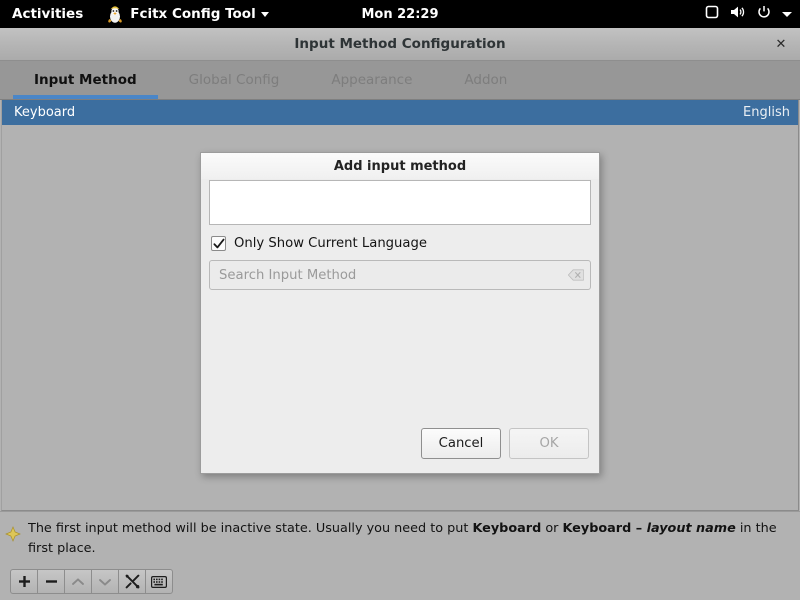 The height and width of the screenshot is (600, 800). I want to click on search-input-method-field: Search Input Method, so click(400, 275).